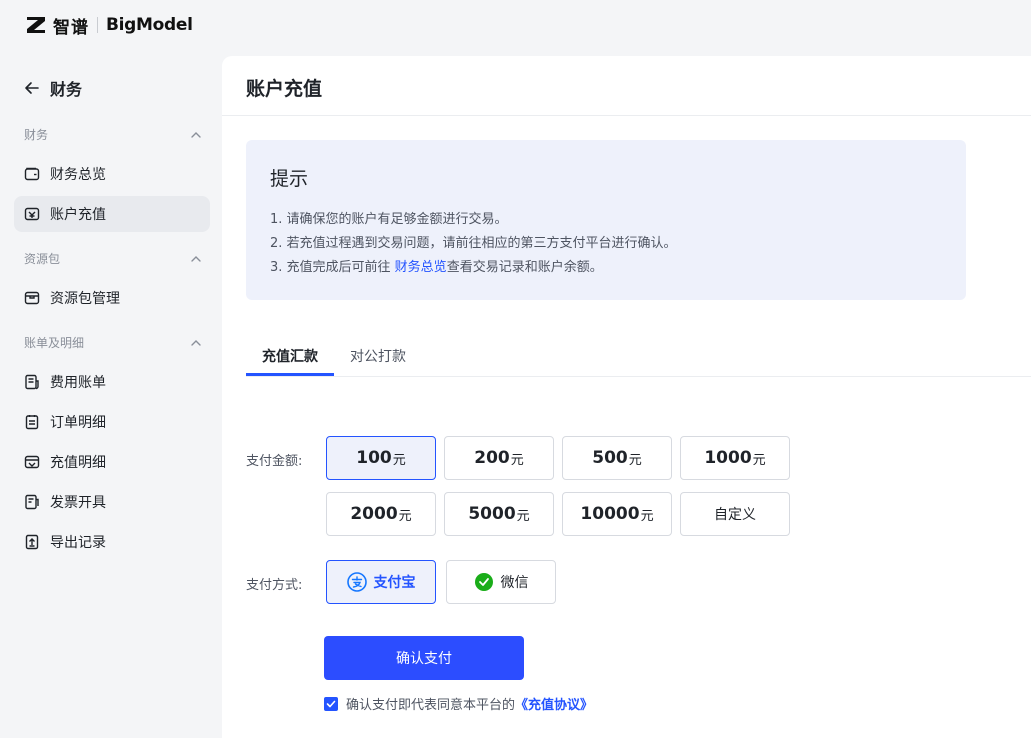  What do you see at coordinates (514, 583) in the screenshot?
I see `payment-option-label: 微信` at bounding box center [514, 583].